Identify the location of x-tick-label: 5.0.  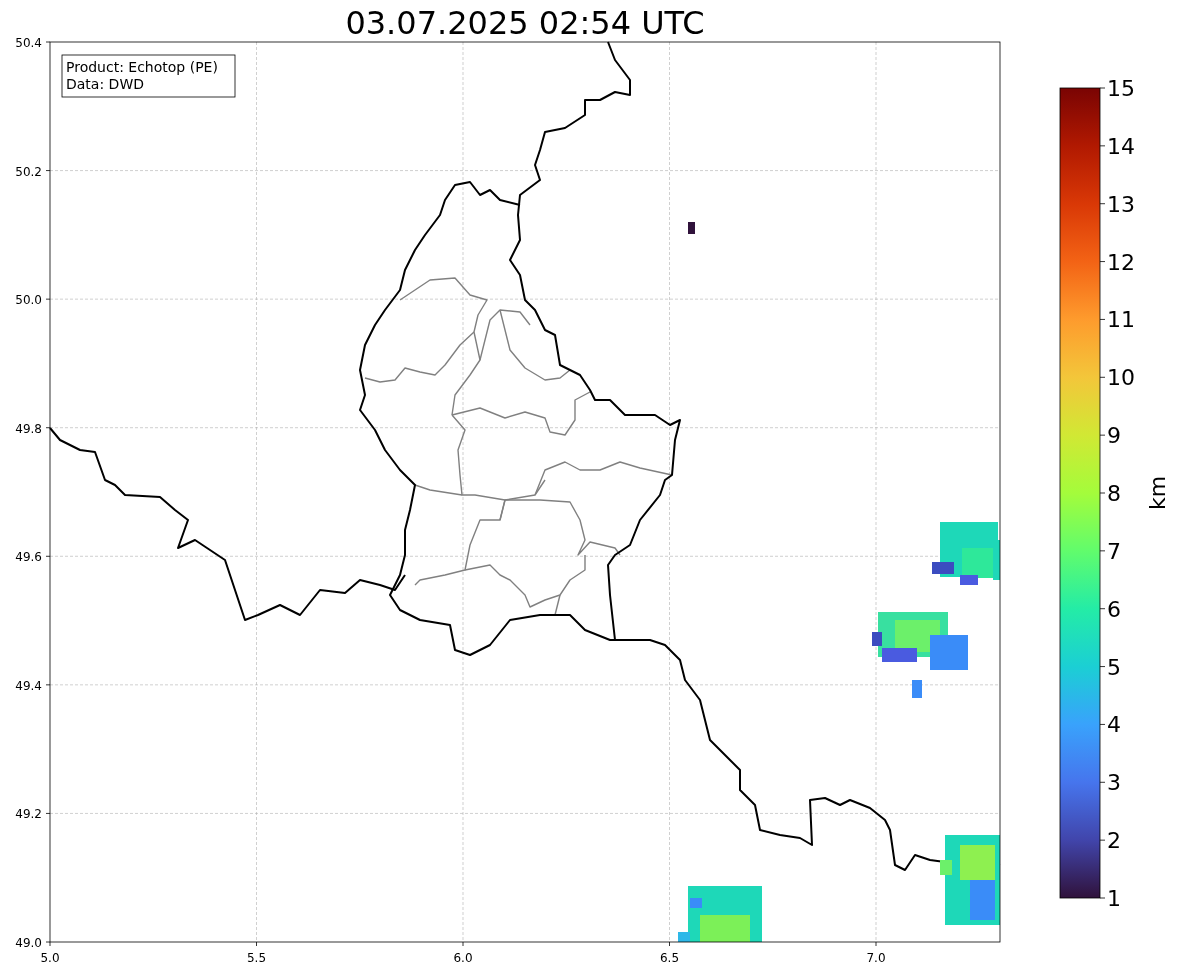
(50, 958).